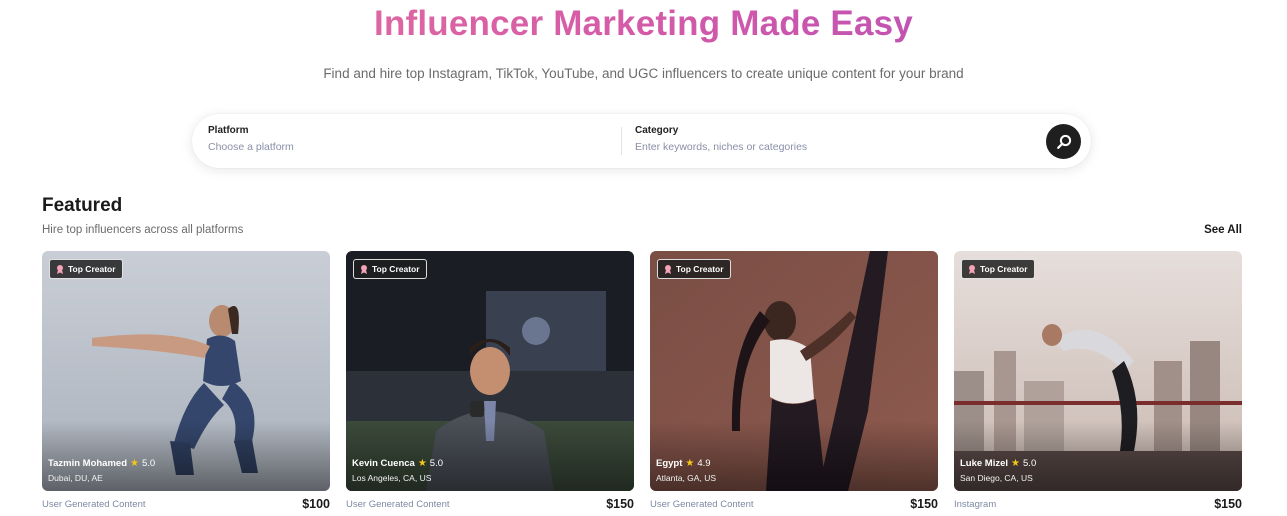 The height and width of the screenshot is (516, 1287). What do you see at coordinates (998, 470) in the screenshot?
I see `creator-info: Luke Mizel ★ 5.0 San Diego, CA, US` at bounding box center [998, 470].